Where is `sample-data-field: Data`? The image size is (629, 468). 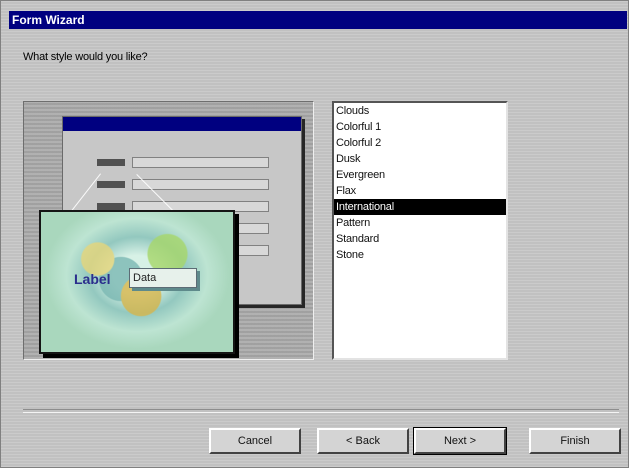 sample-data-field: Data is located at coordinates (163, 278).